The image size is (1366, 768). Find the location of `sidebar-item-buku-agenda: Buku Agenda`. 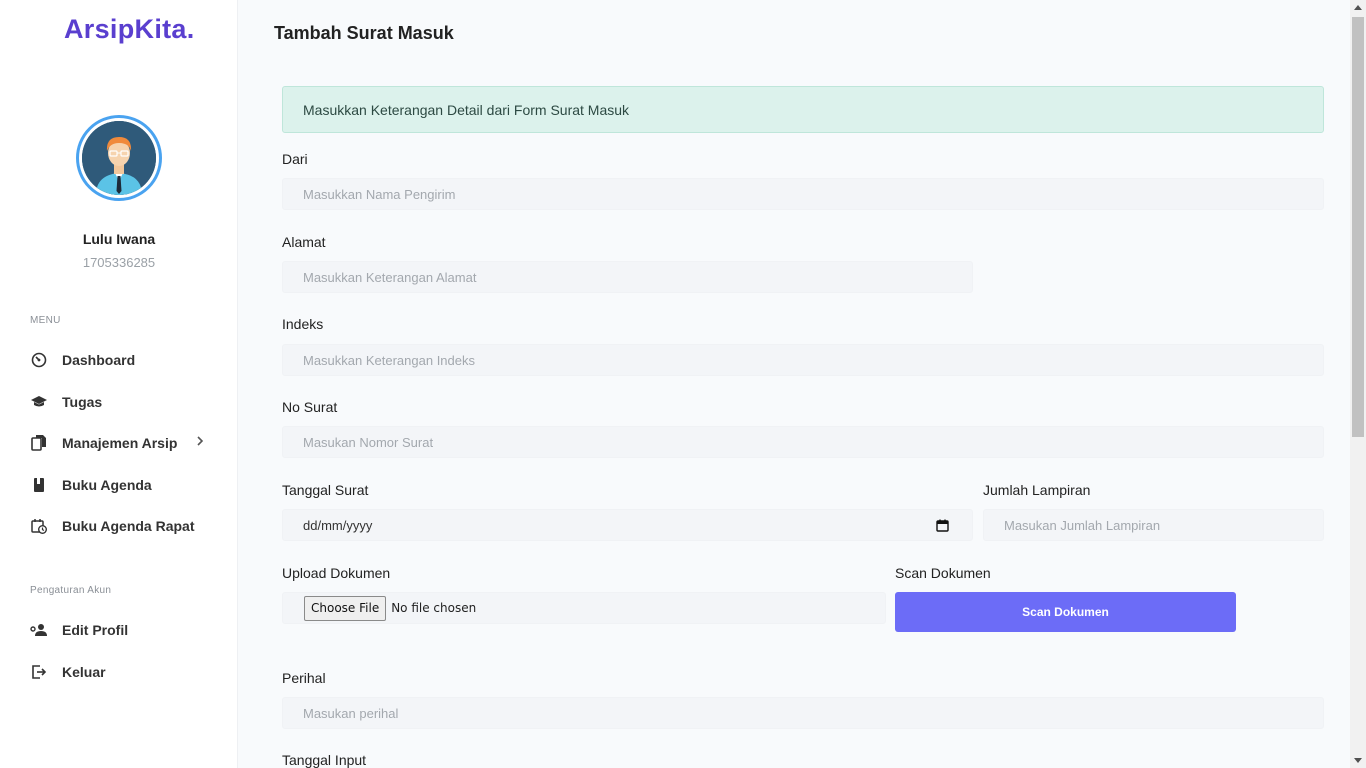

sidebar-item-buku-agenda: Buku Agenda is located at coordinates (120, 485).